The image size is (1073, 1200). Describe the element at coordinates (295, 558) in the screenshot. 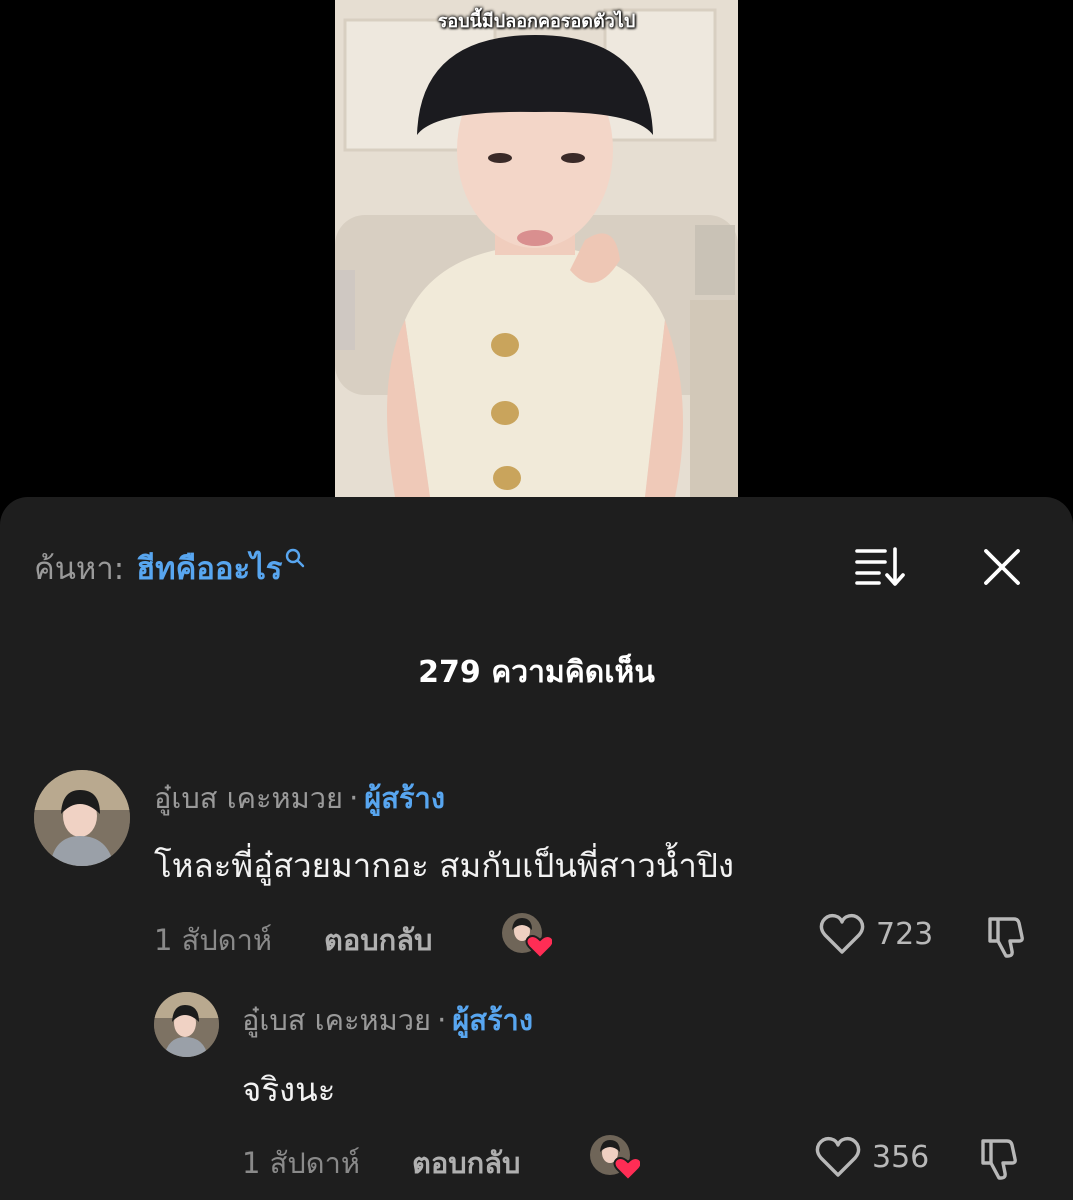

I see `search-icon` at that location.